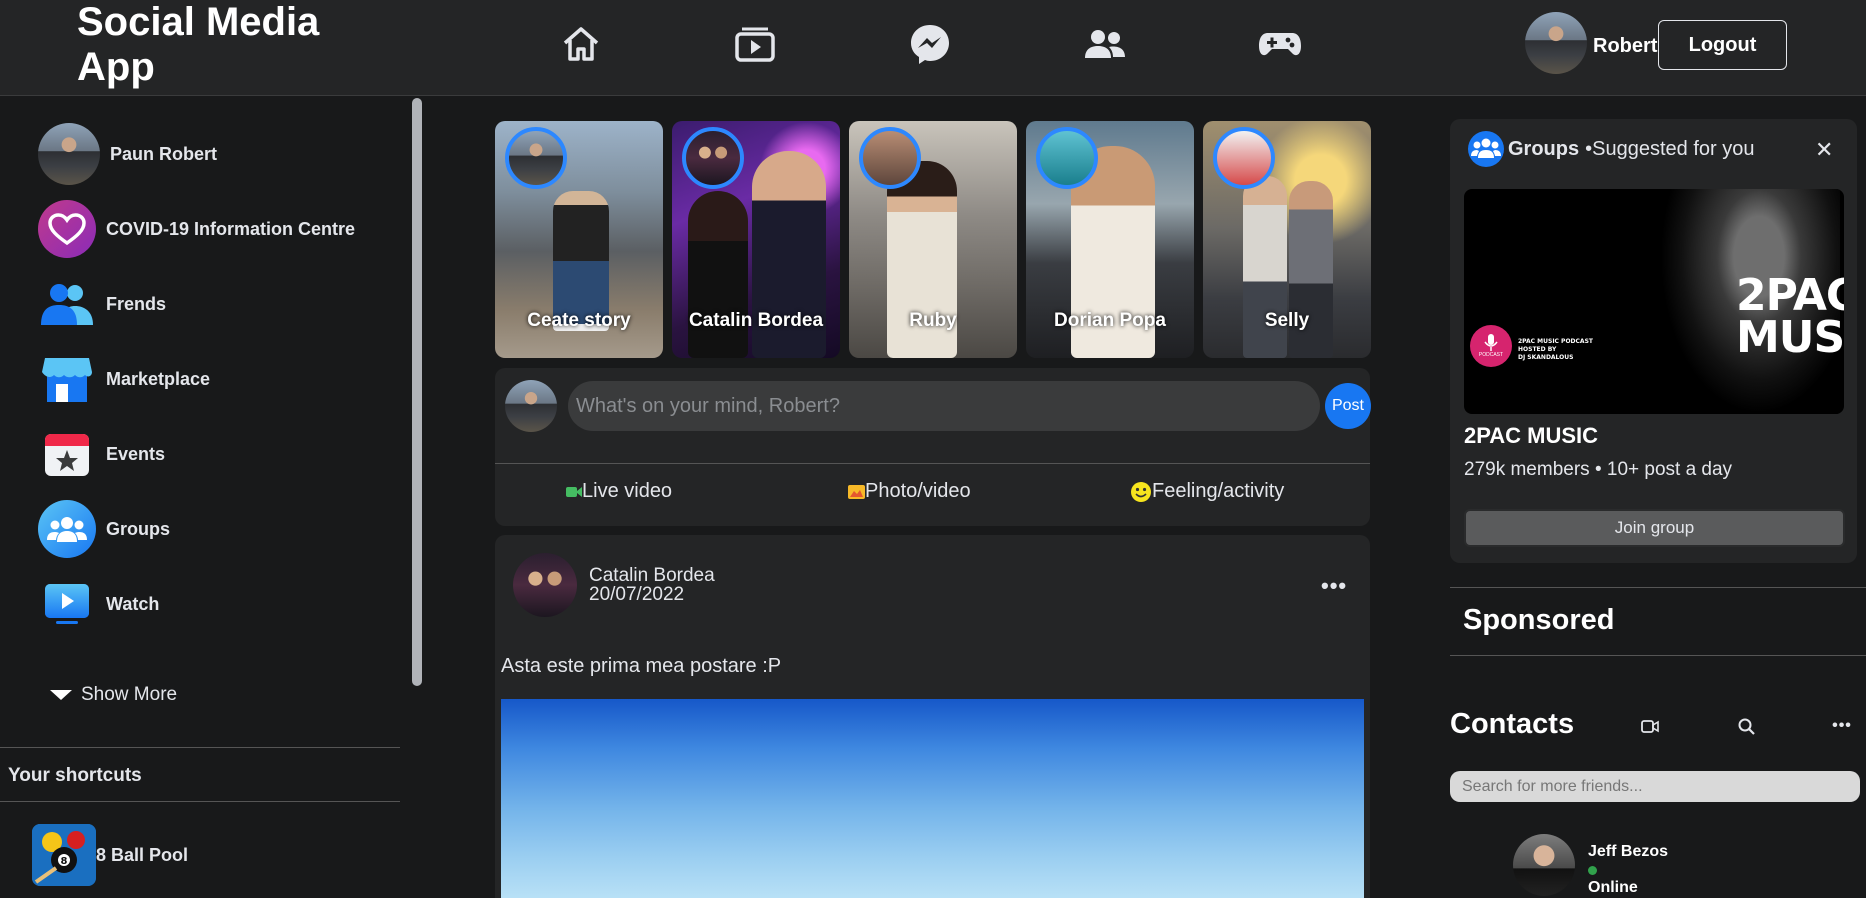  What do you see at coordinates (579, 239) in the screenshot?
I see `story-card: Ceate story` at bounding box center [579, 239].